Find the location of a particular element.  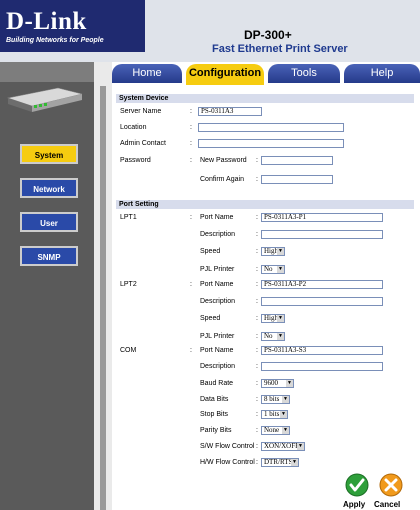

com-sw-flow-label: S/W Flow Control is located at coordinates (227, 446).